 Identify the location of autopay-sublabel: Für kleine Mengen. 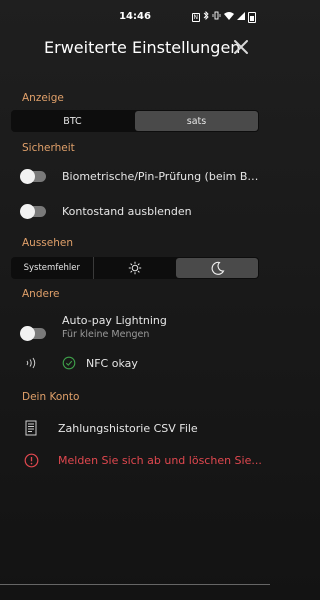
(106, 334).